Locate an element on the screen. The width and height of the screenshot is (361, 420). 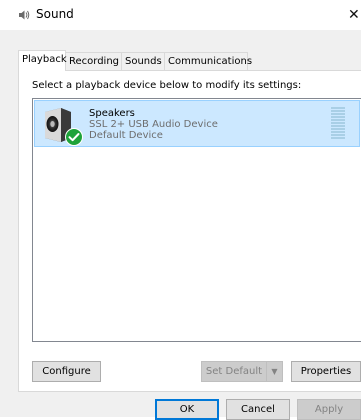
set-default-dropdown-button: ▼ is located at coordinates (274, 371).